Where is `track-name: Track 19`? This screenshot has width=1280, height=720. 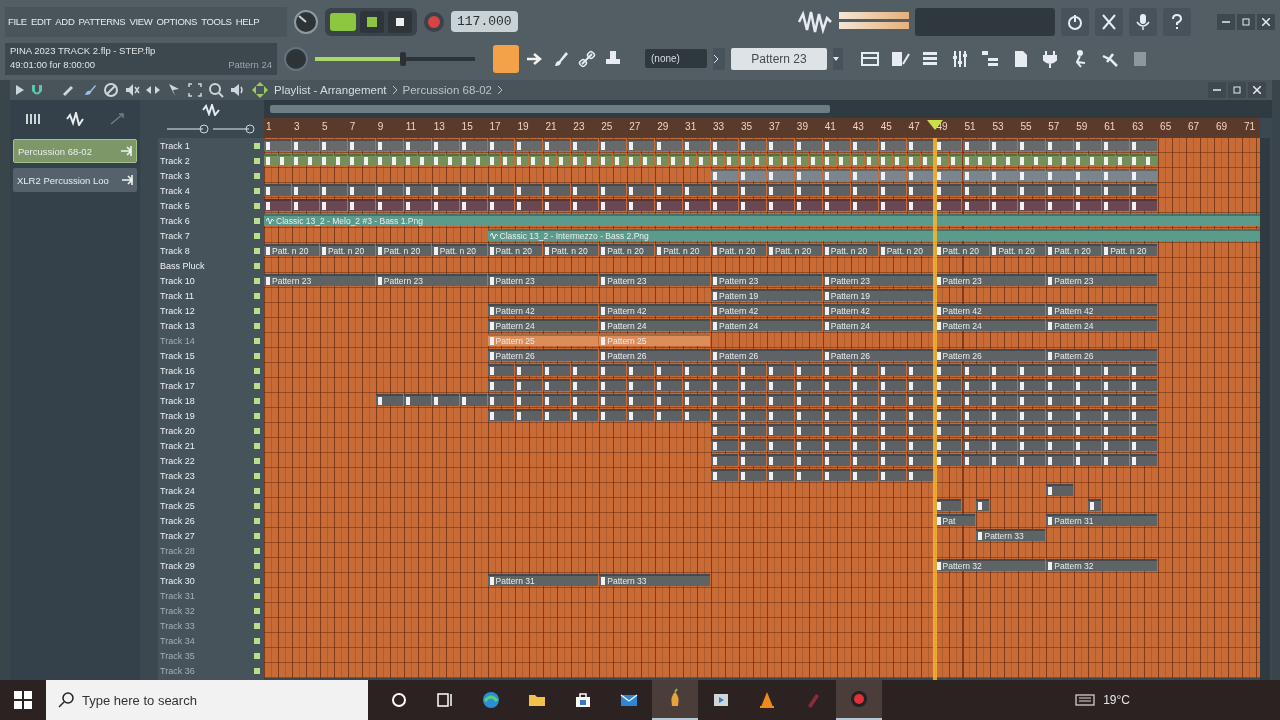
track-name: Track 19 is located at coordinates (177, 415).